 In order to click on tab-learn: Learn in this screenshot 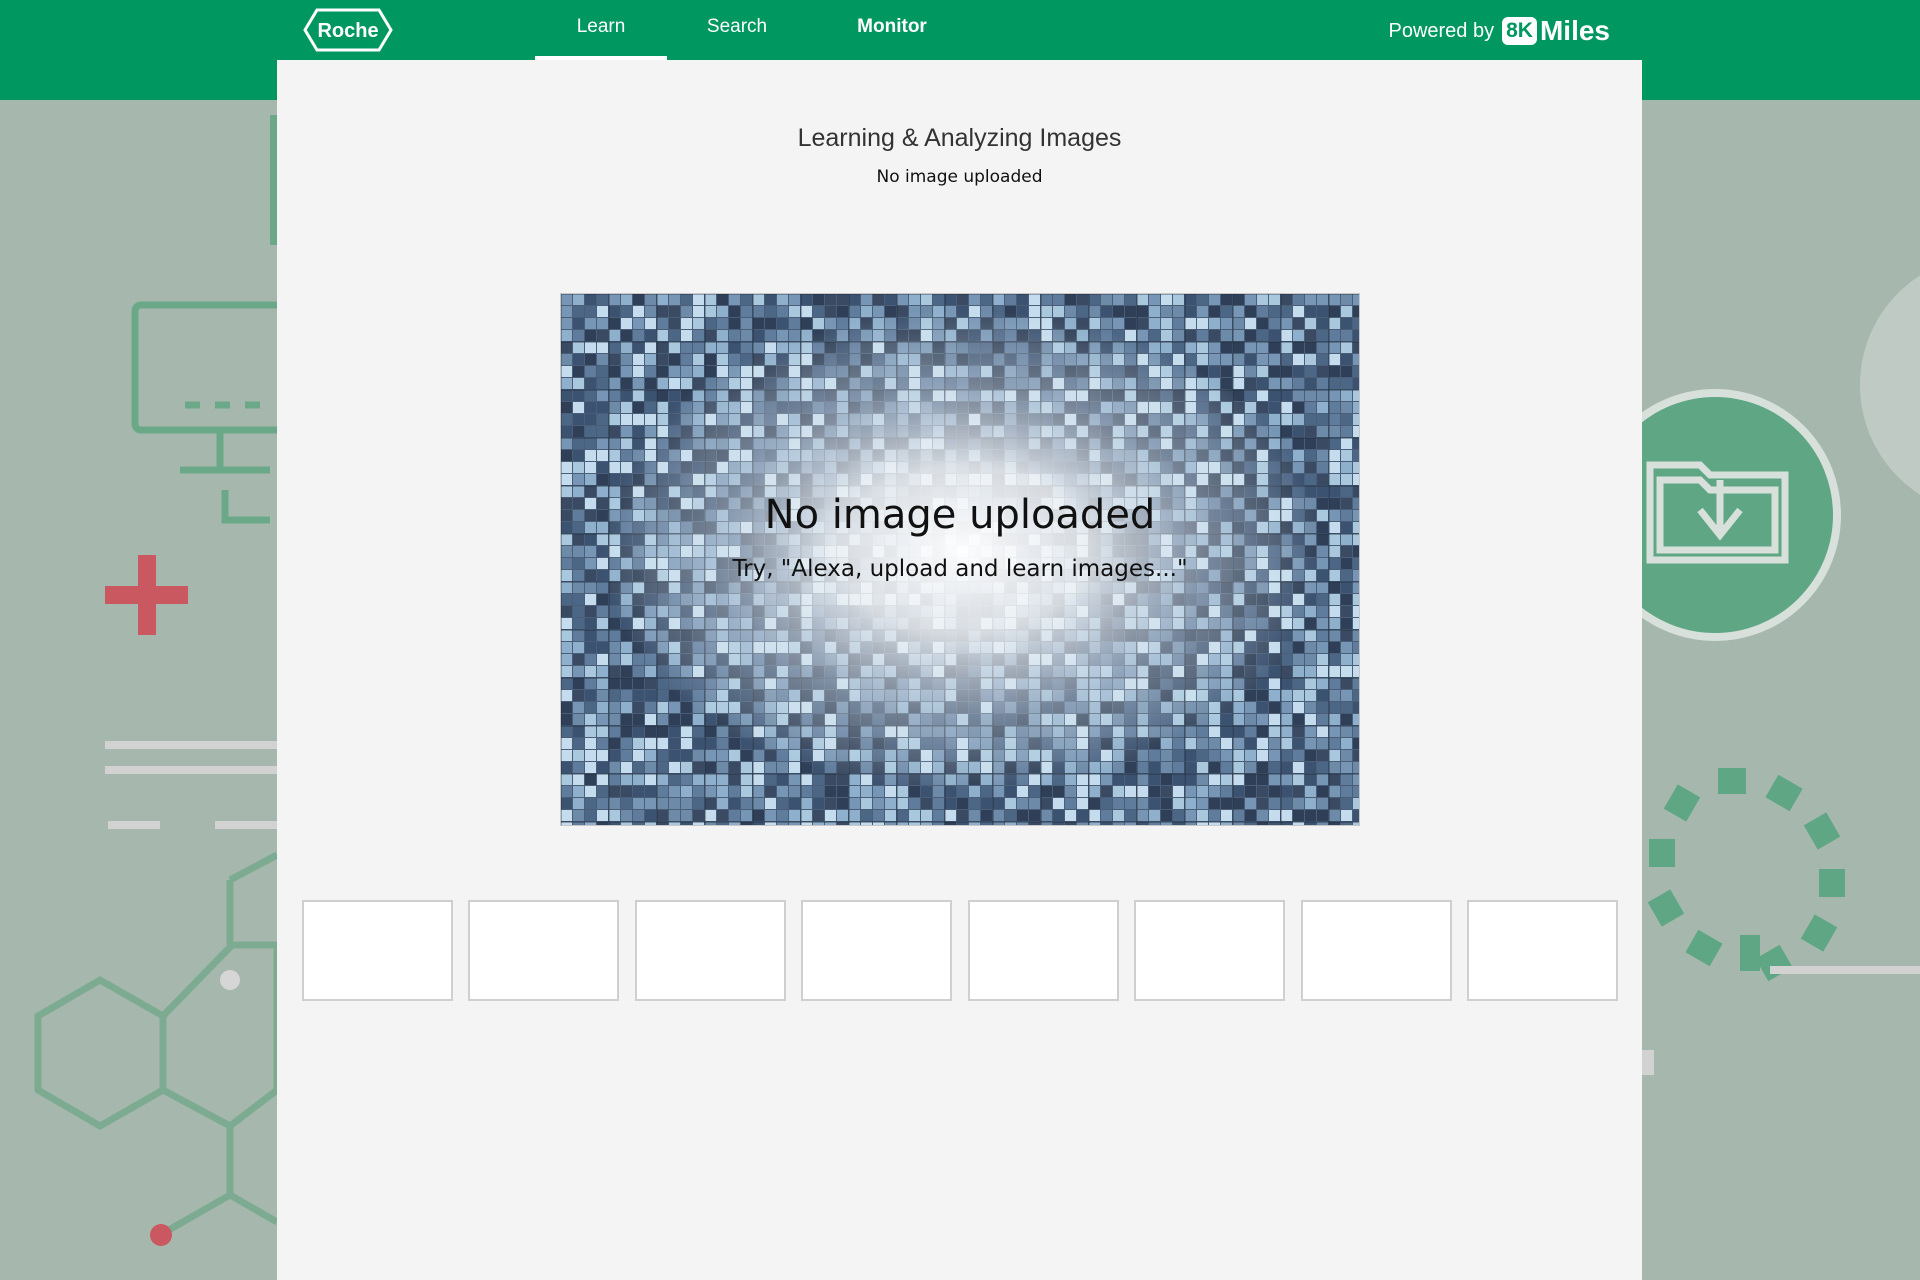, I will do `click(601, 30)`.